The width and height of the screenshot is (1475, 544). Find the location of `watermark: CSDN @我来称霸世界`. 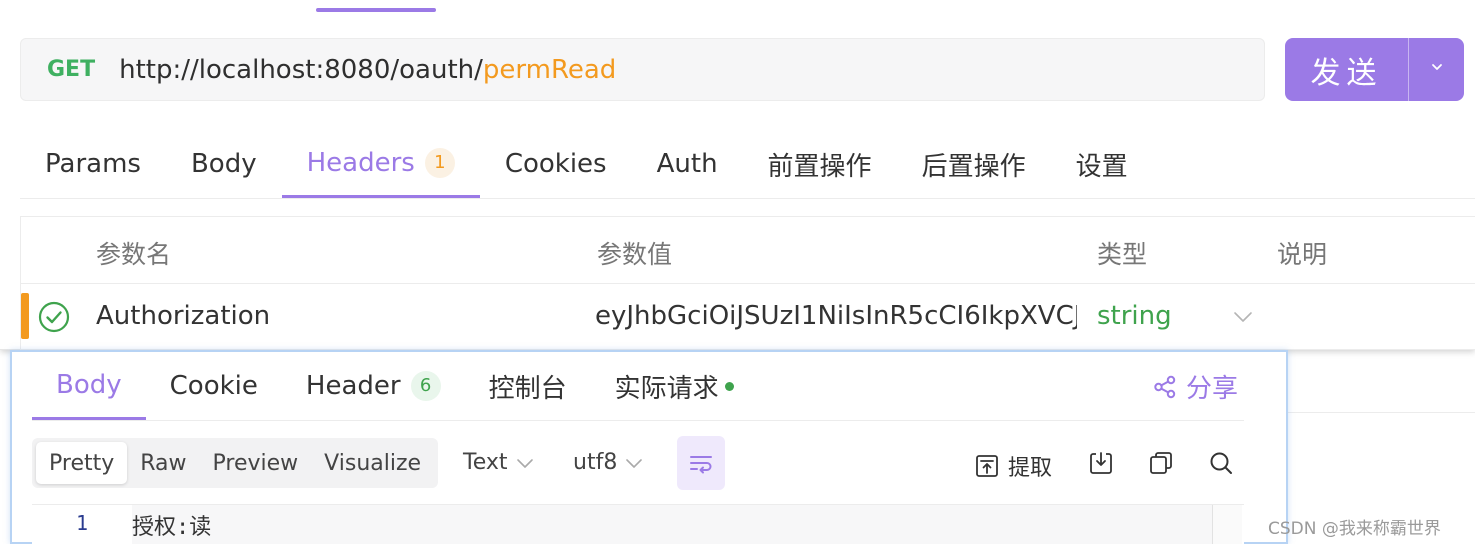

watermark: CSDN @我来称霸世界 is located at coordinates (1354, 529).